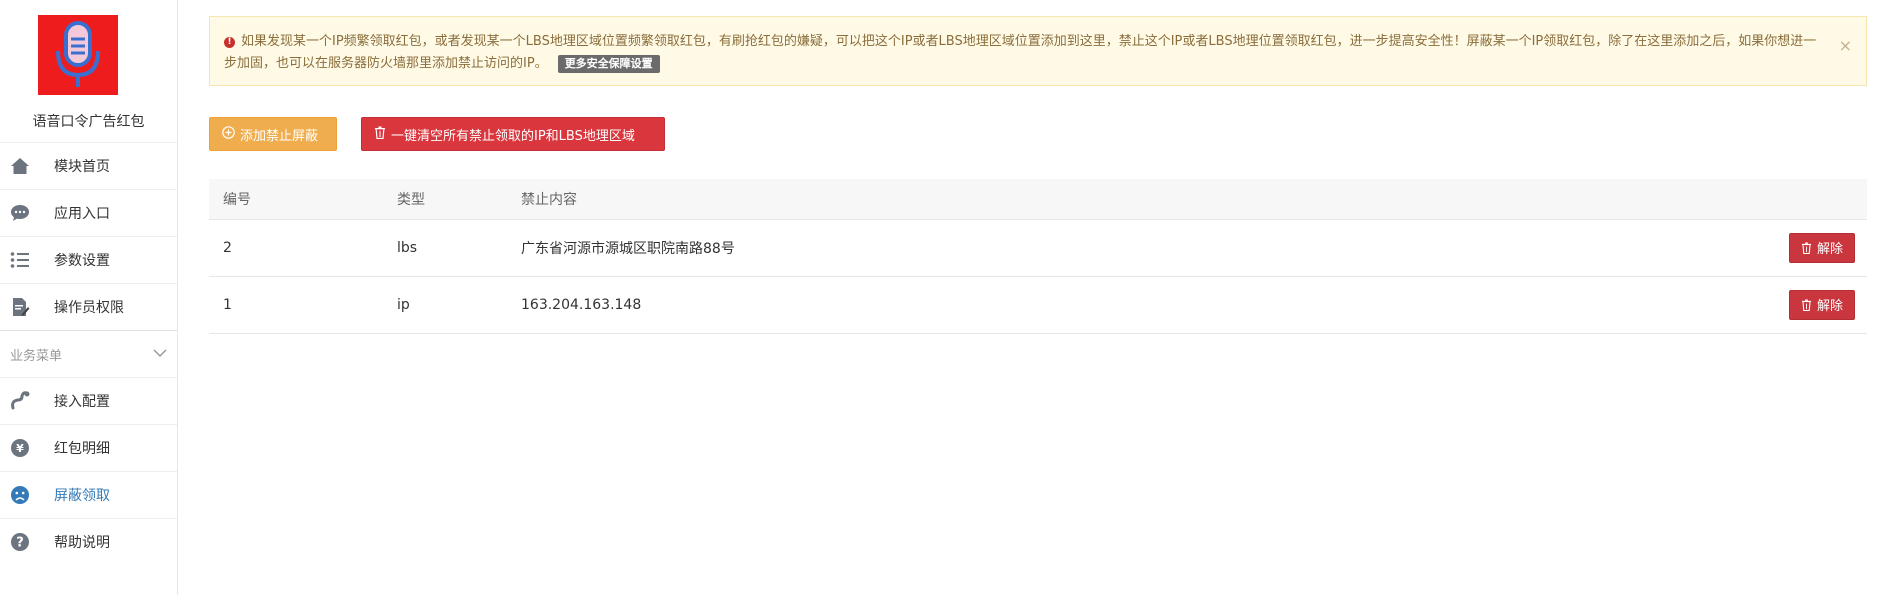  Describe the element at coordinates (1038, 199) in the screenshot. I see `table-header-row: 编号 类型 禁止内容` at that location.